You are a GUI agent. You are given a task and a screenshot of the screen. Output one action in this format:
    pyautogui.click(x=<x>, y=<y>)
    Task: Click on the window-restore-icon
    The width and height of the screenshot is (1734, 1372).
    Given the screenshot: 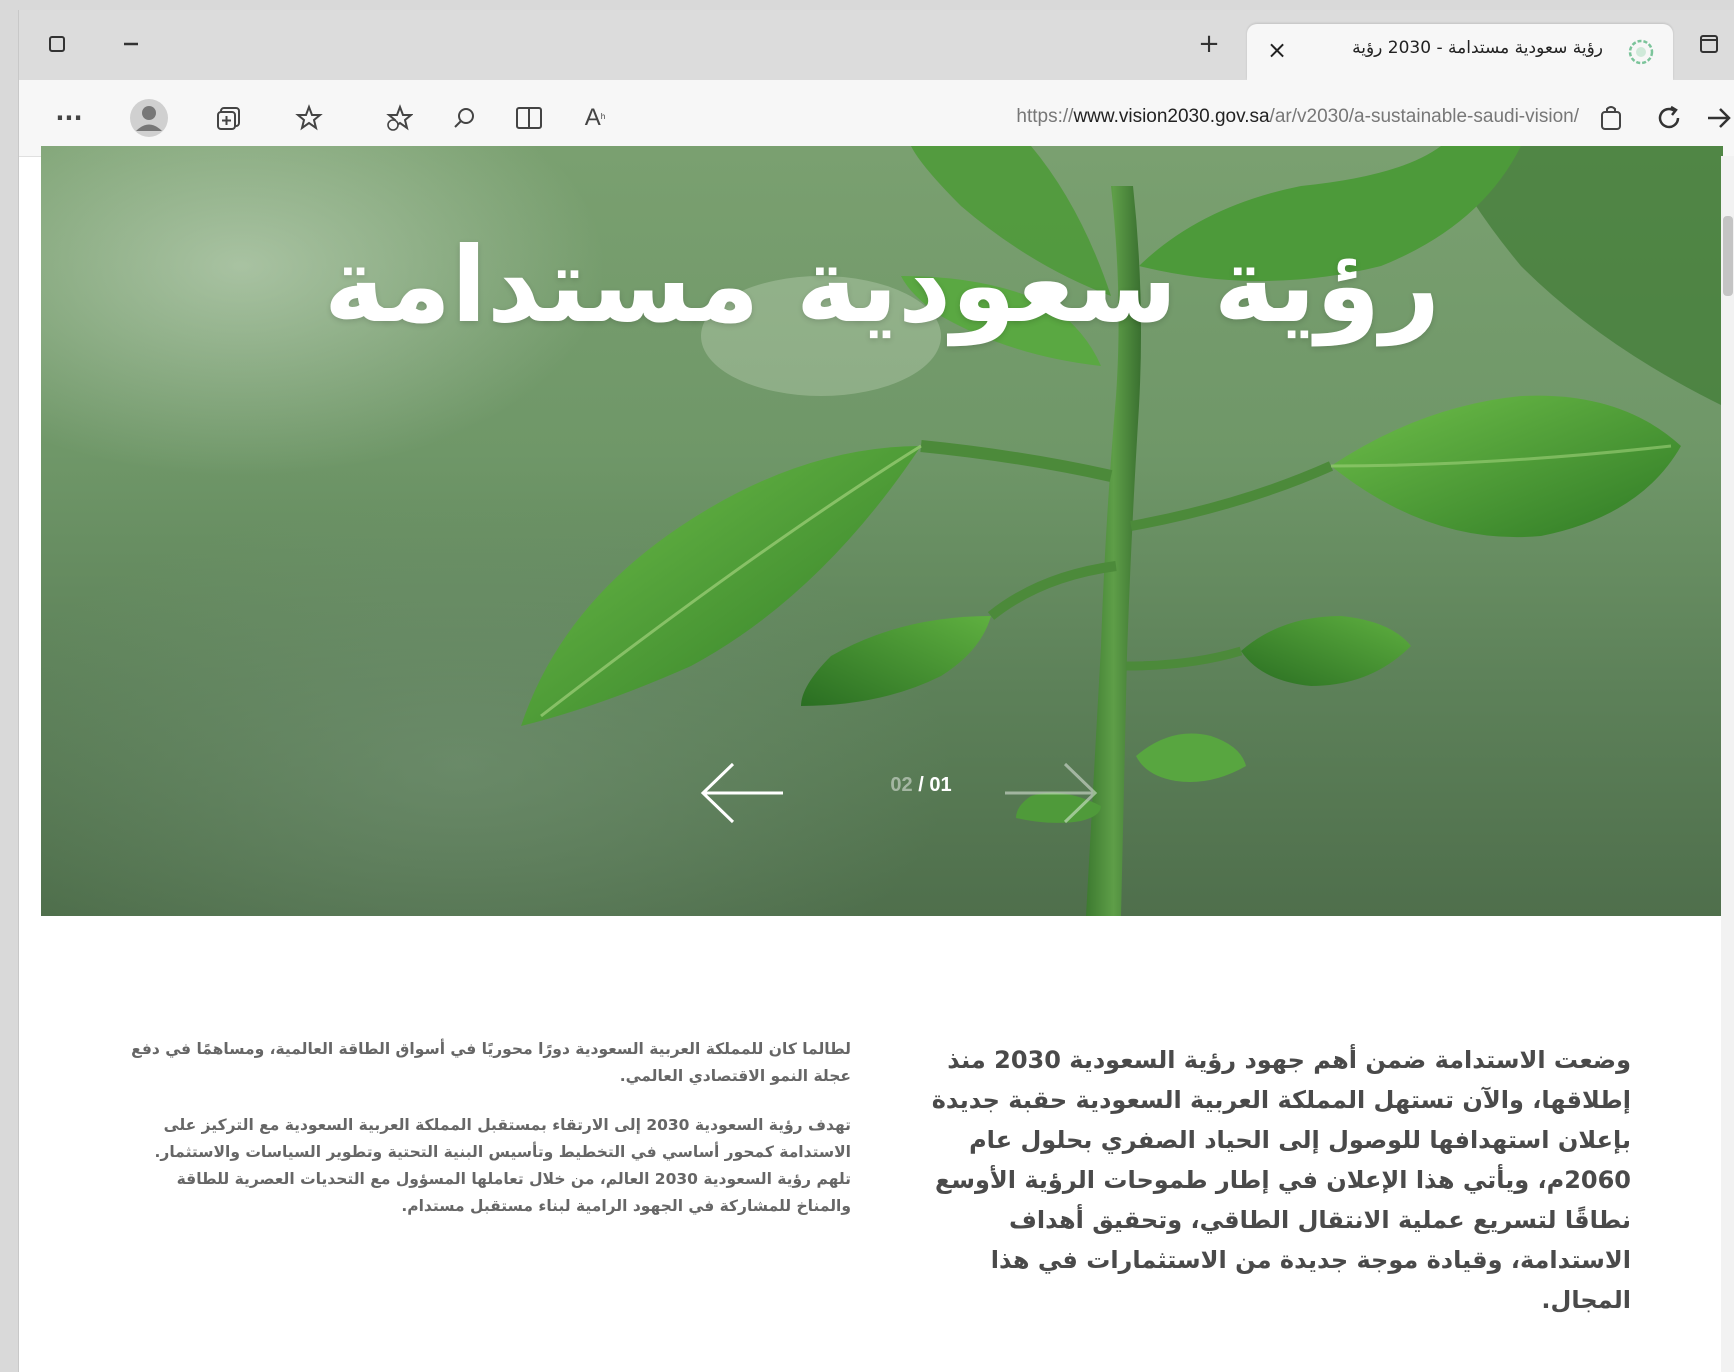 What is the action you would take?
    pyautogui.click(x=1709, y=44)
    